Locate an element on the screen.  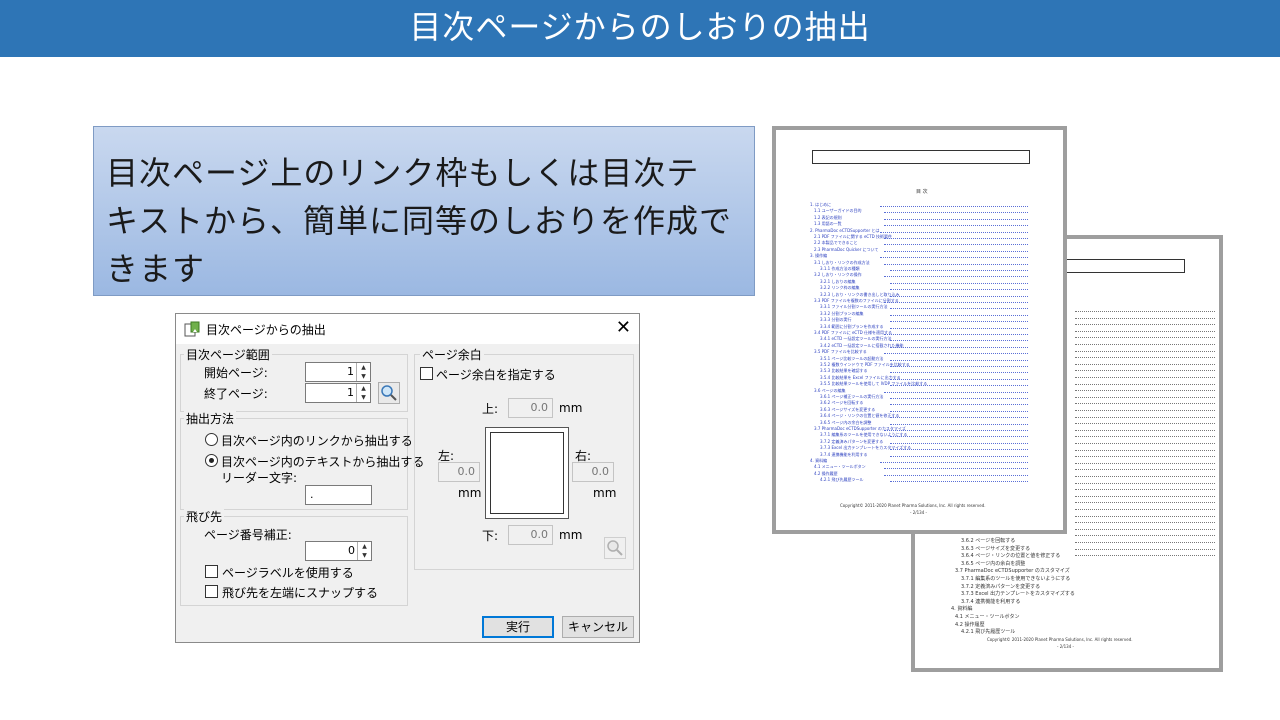
snap-left-checkbox is located at coordinates (211, 591).